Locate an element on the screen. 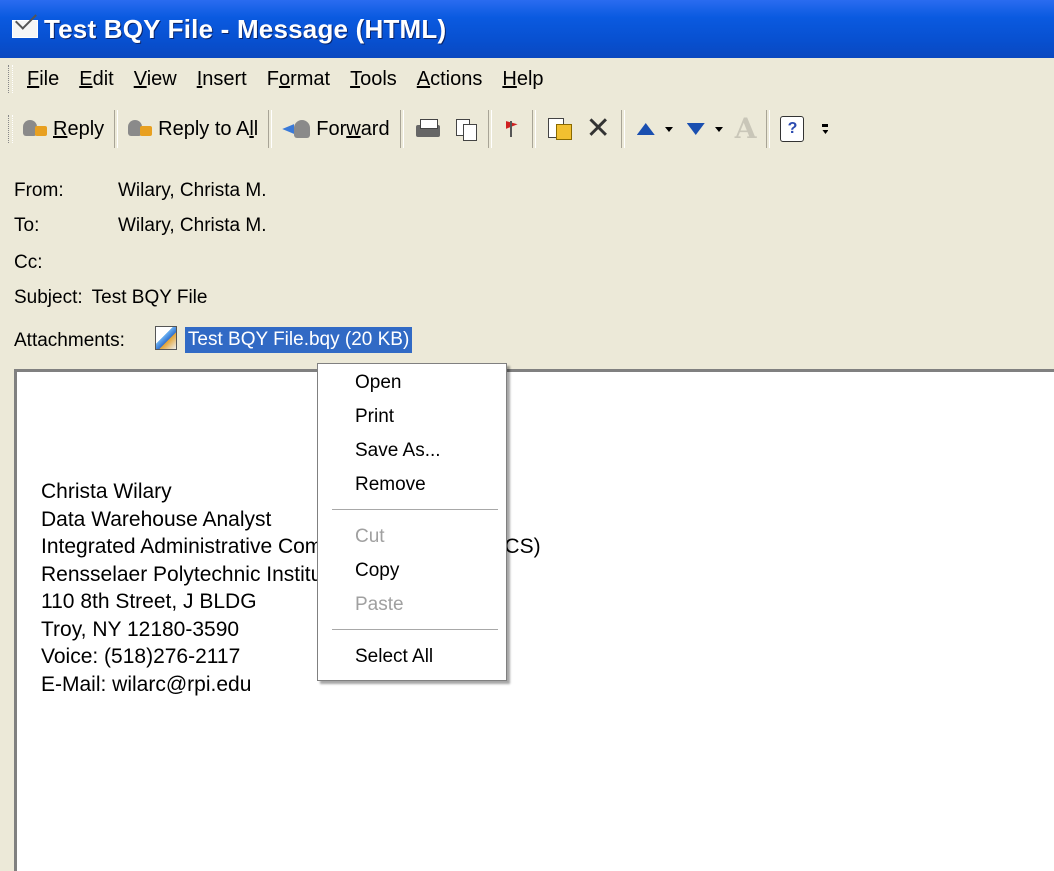 The width and height of the screenshot is (1054, 871). menu-file: File is located at coordinates (43, 79).